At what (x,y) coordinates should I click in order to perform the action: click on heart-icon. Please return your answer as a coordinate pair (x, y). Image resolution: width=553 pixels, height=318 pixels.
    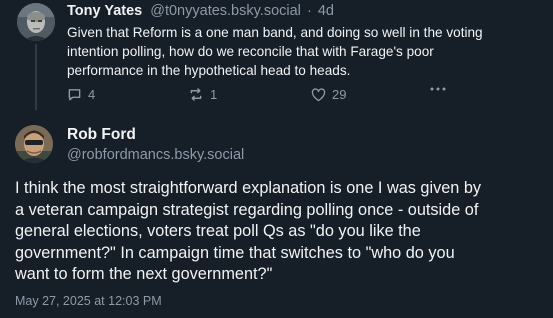
    Looking at the image, I should click on (318, 94).